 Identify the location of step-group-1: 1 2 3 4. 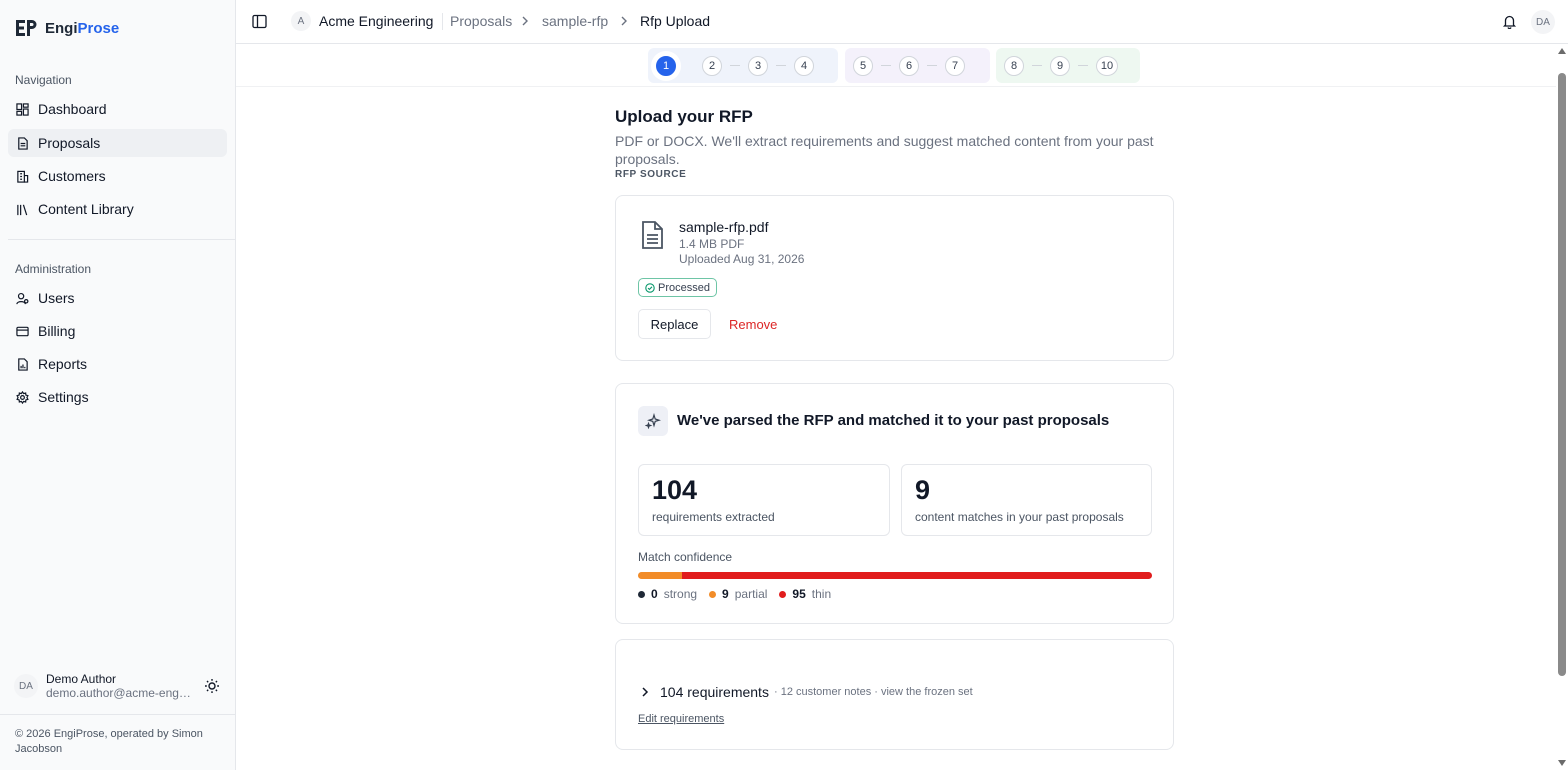
(743, 65).